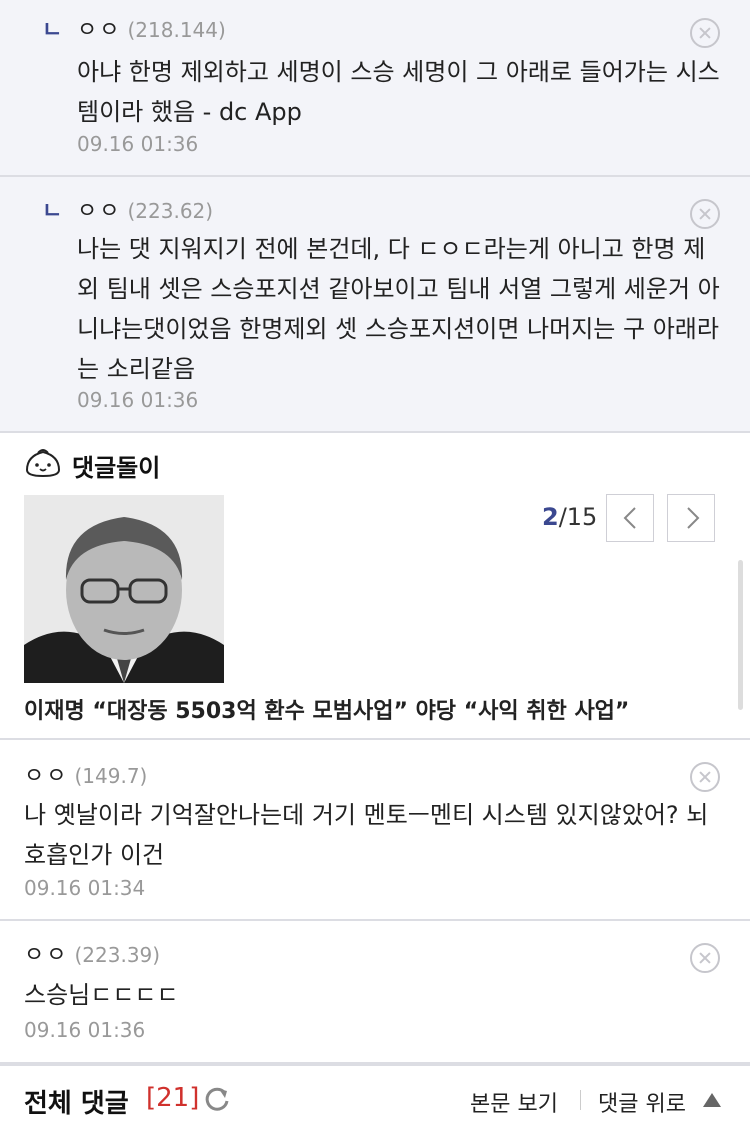 The height and width of the screenshot is (1126, 750). Describe the element at coordinates (580, 1100) in the screenshot. I see `divider` at that location.